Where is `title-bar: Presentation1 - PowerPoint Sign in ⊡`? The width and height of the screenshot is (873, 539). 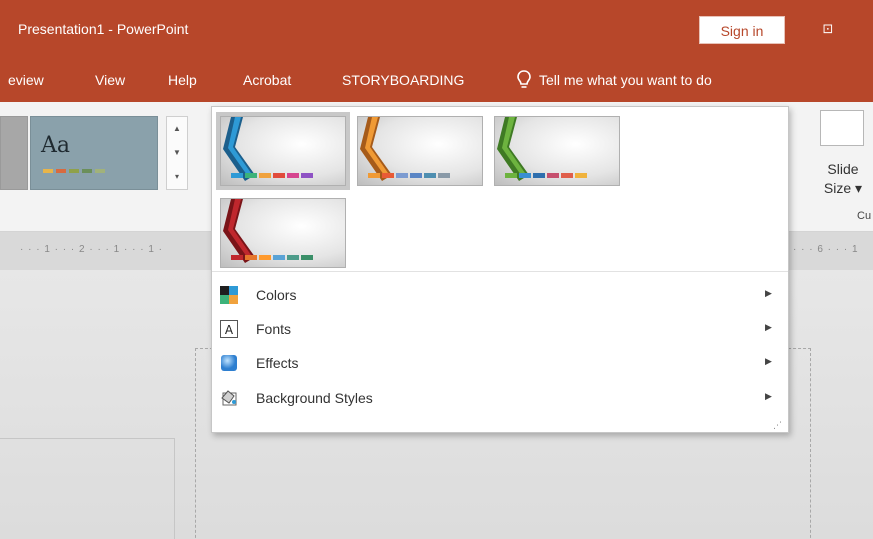 title-bar: Presentation1 - PowerPoint Sign in ⊡ is located at coordinates (436, 30).